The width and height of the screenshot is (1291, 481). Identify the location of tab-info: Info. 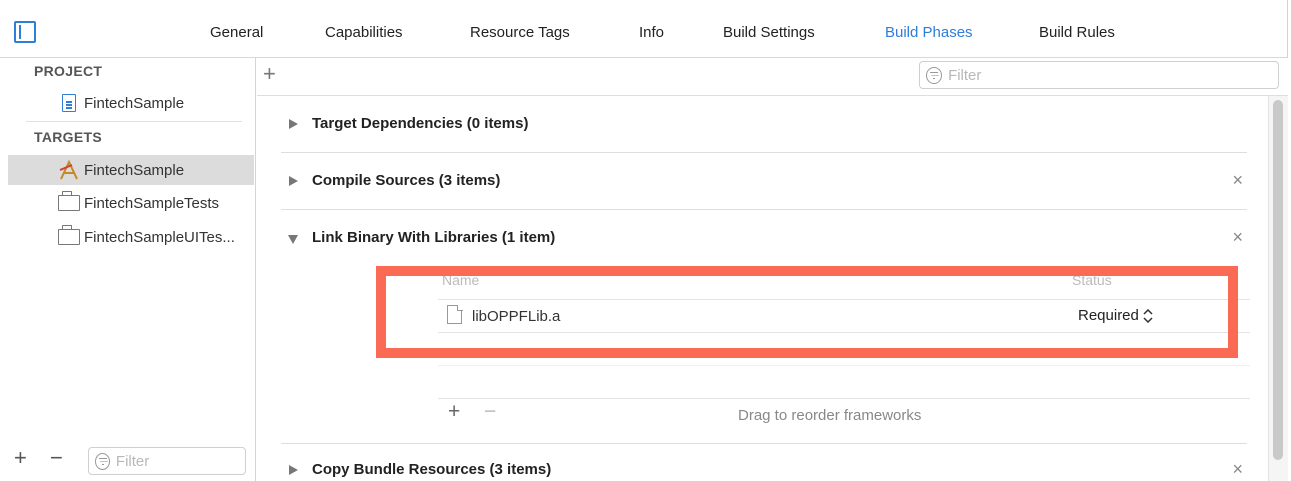
(651, 32).